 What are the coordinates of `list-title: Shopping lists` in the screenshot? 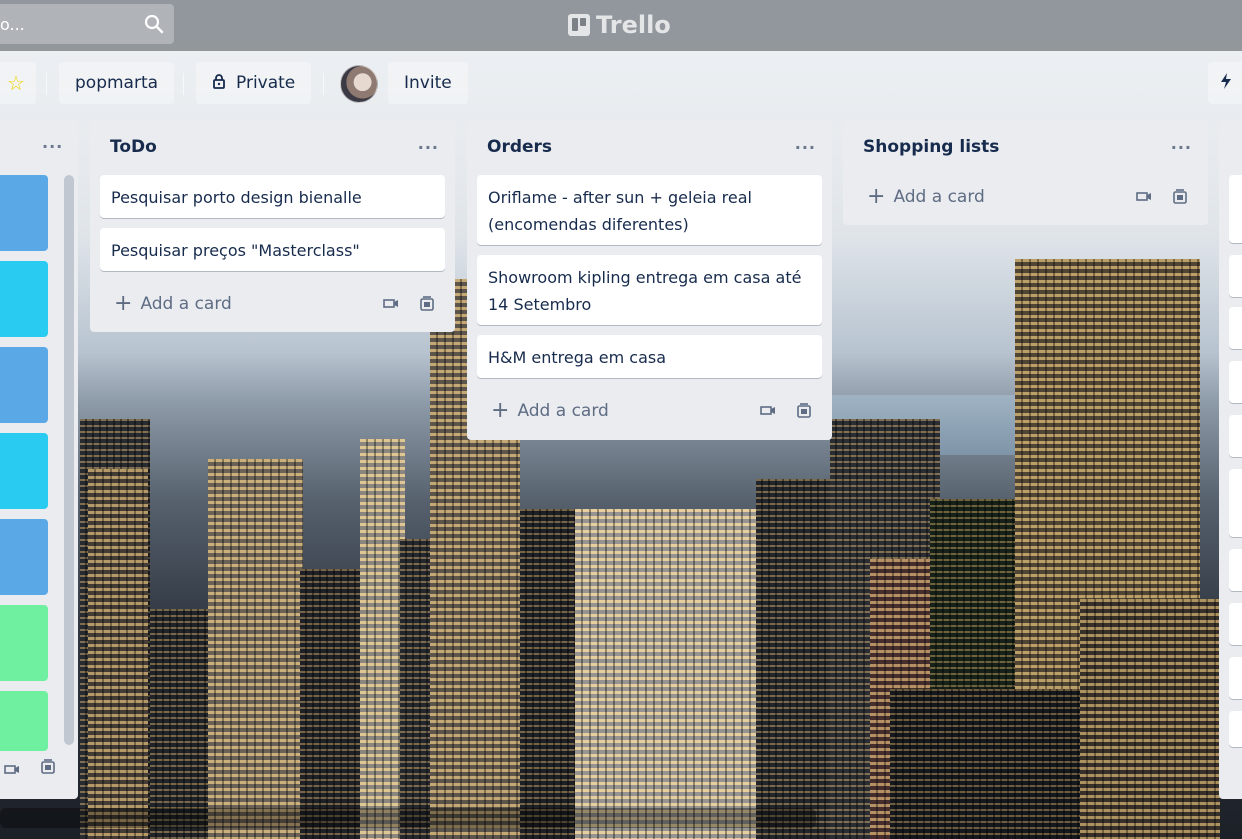 It's located at (931, 147).